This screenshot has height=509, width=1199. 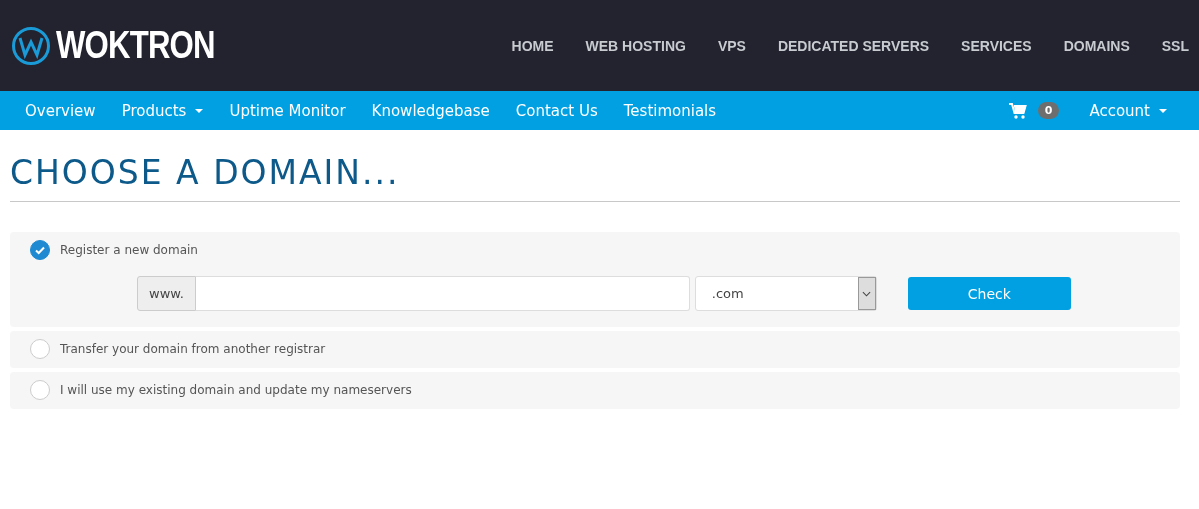 I want to click on nav-link: SERVICES, so click(x=996, y=45).